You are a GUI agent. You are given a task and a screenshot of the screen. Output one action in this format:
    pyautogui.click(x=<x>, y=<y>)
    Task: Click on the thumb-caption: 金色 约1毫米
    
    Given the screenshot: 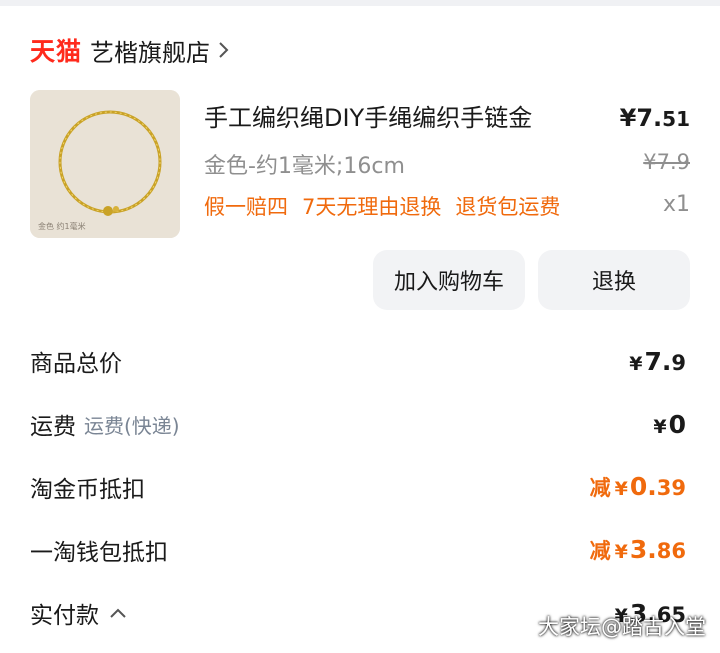 What is the action you would take?
    pyautogui.click(x=62, y=226)
    